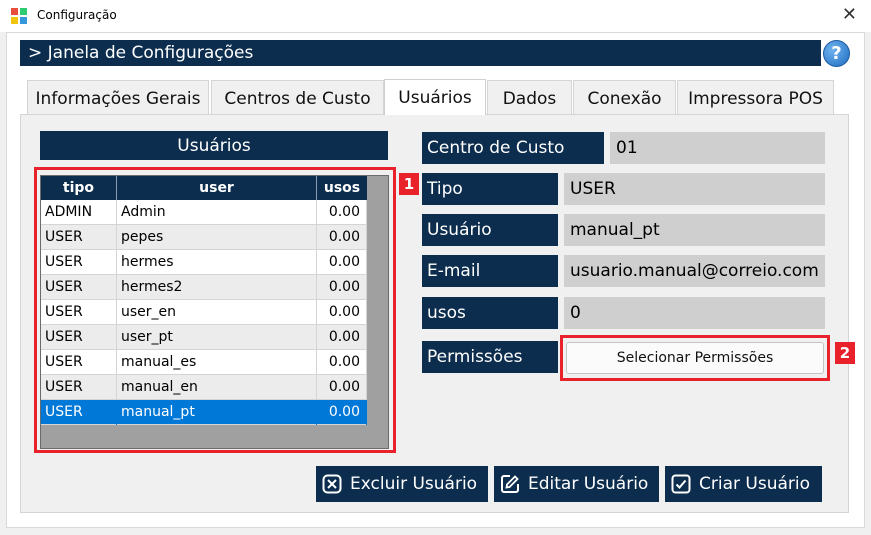 The width and height of the screenshot is (871, 535). Describe the element at coordinates (490, 357) in the screenshot. I see `permissoes-label: Permissões` at that location.